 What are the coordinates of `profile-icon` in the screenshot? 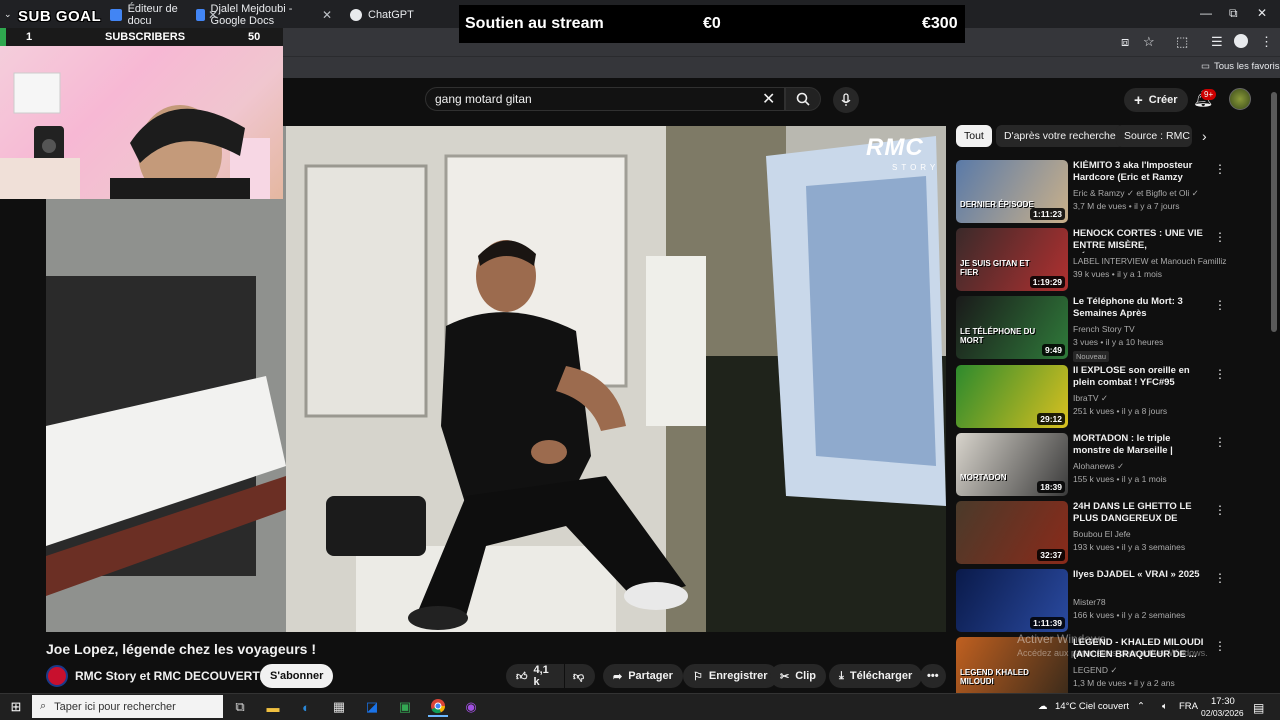 It's located at (1241, 41).